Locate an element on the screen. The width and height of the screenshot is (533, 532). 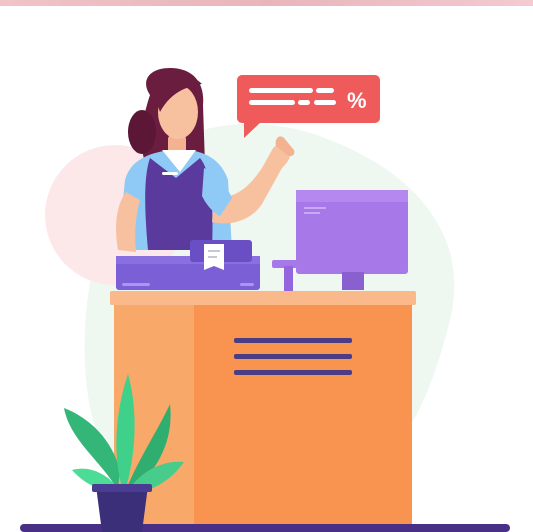
terminal-pole is located at coordinates (288, 279).